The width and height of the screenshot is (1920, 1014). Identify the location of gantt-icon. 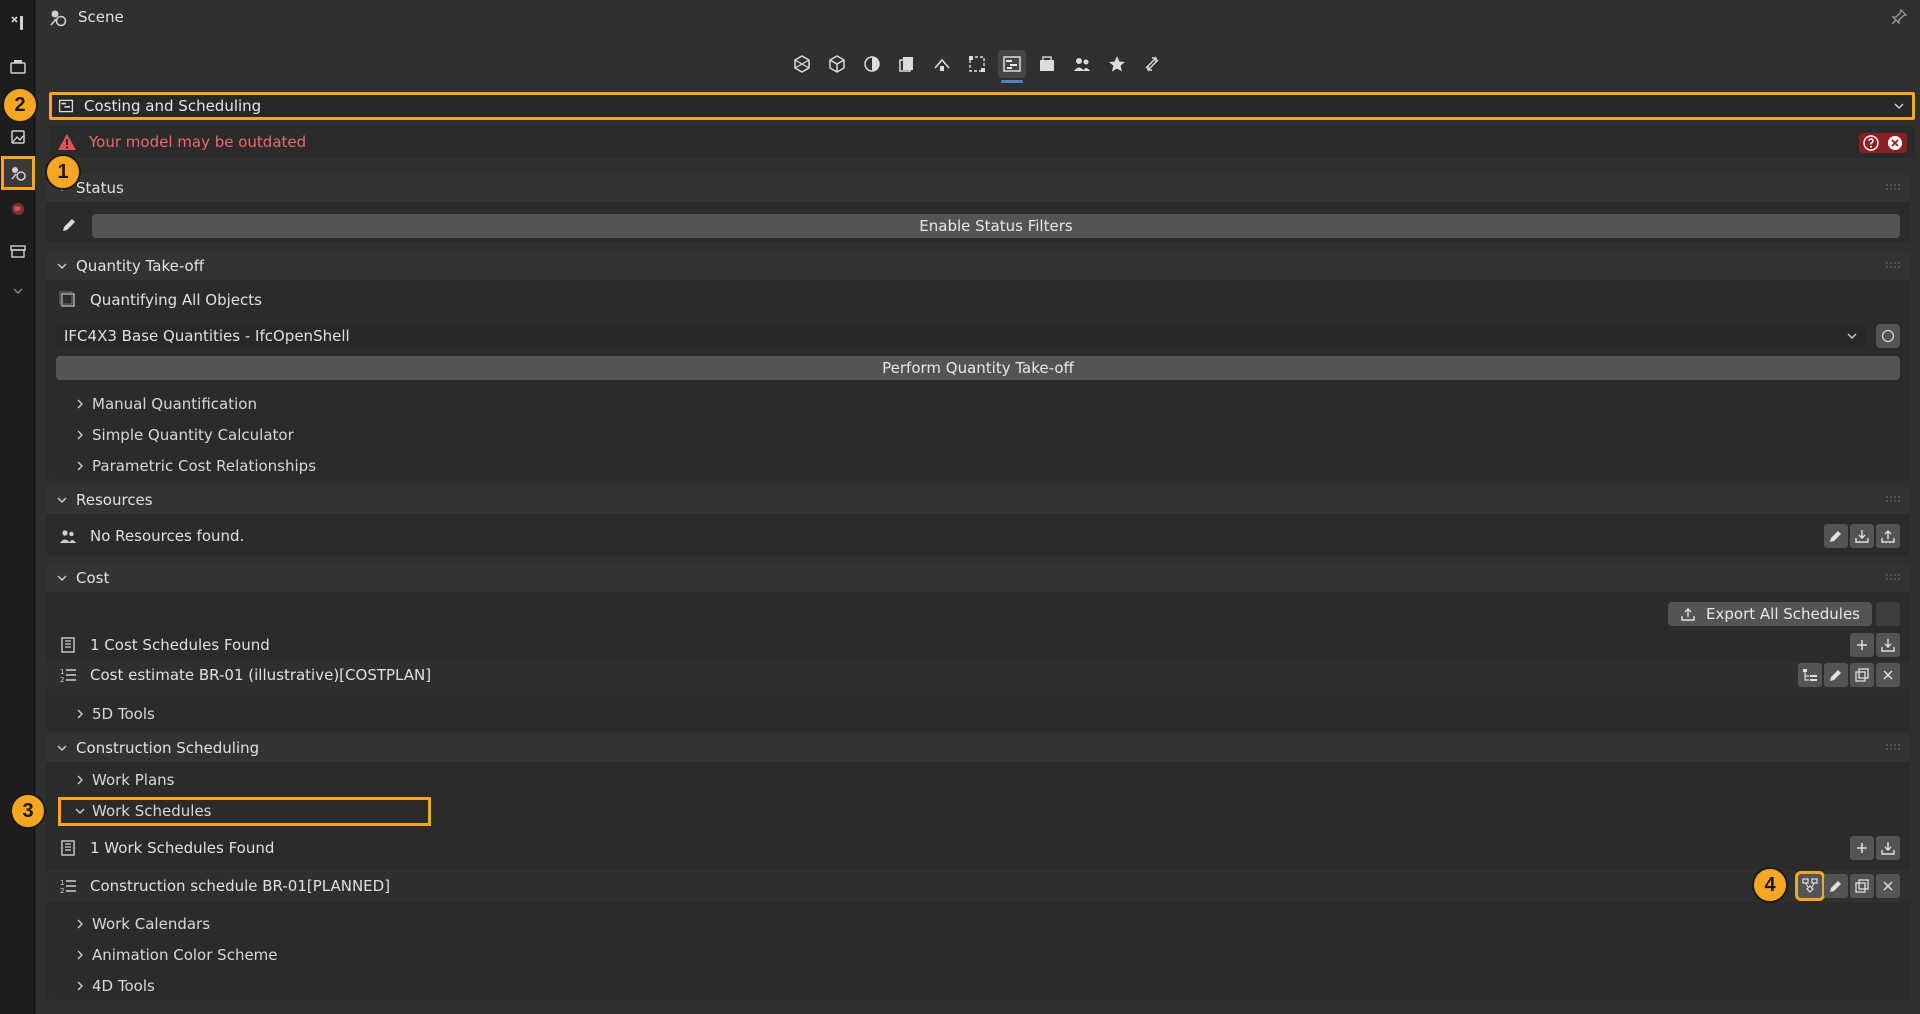
(66, 106).